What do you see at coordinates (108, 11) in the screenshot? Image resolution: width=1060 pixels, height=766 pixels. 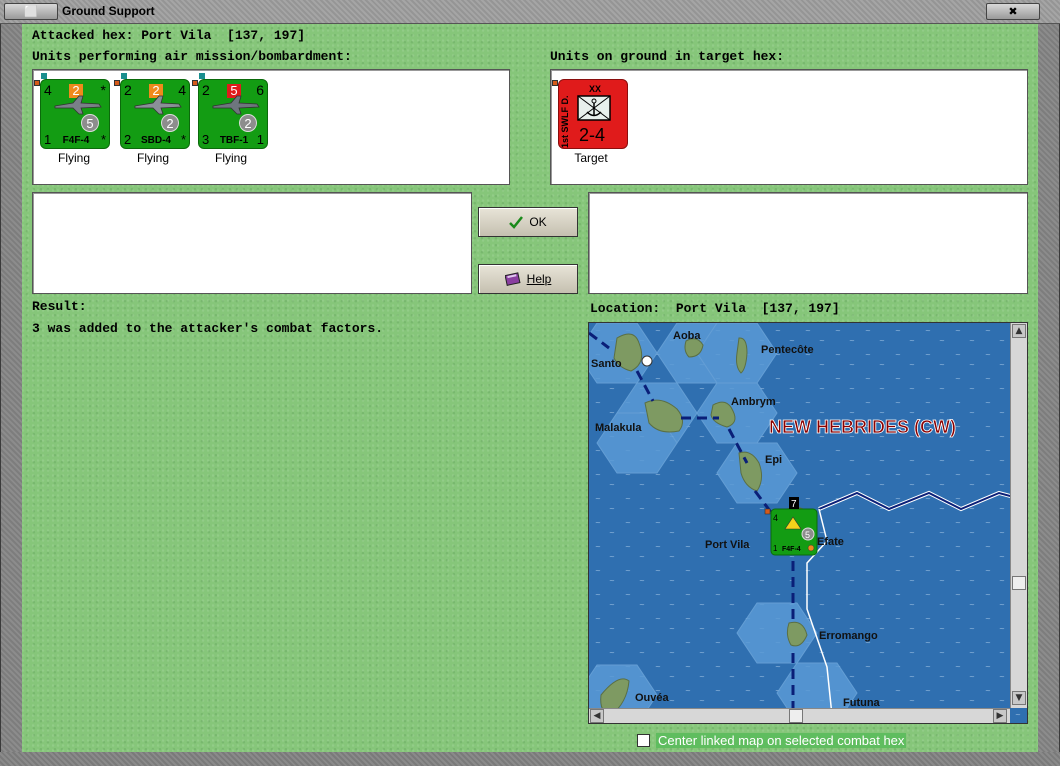 I see `window-title: Ground Support` at bounding box center [108, 11].